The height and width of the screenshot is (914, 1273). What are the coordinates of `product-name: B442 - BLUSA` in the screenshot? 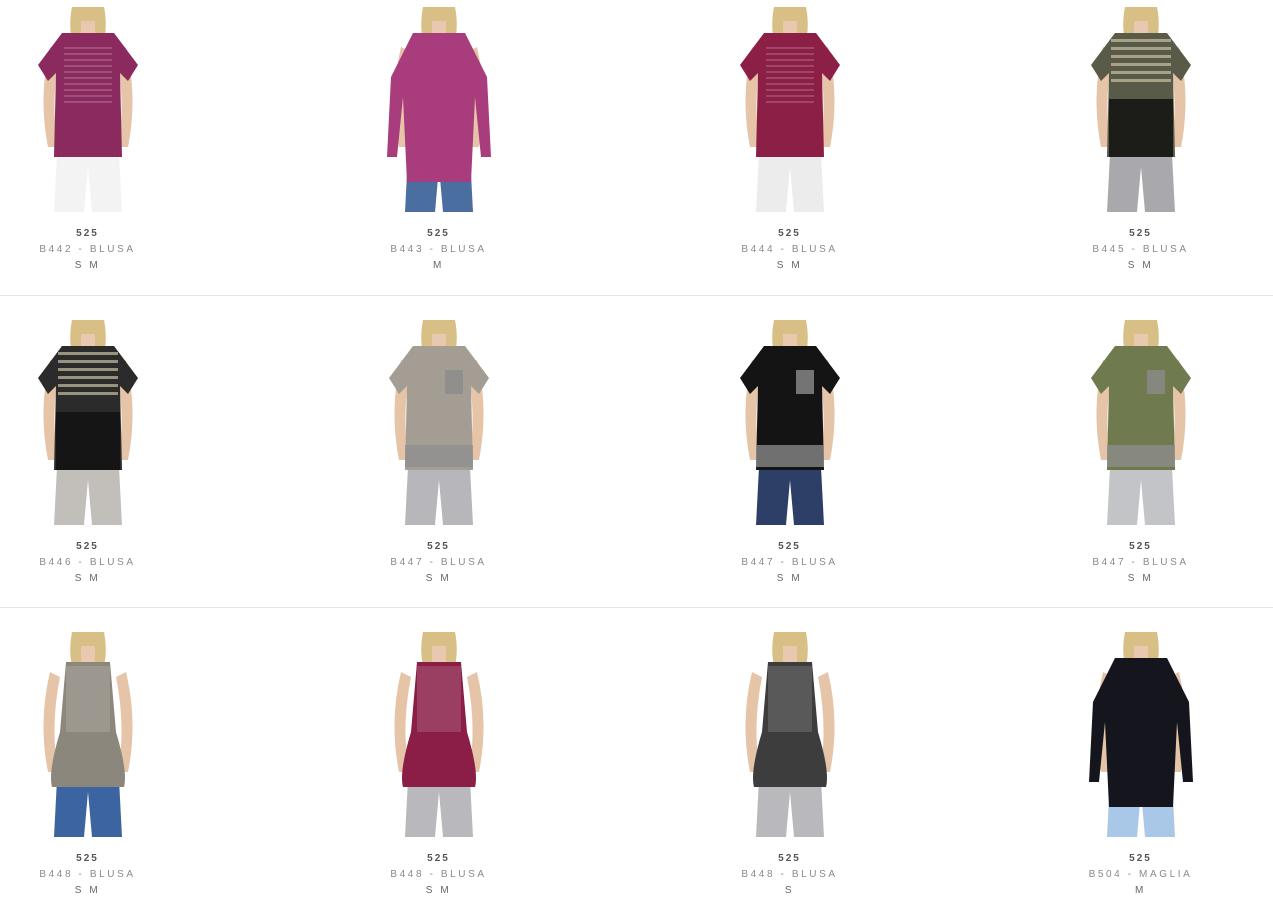 It's located at (87, 249).